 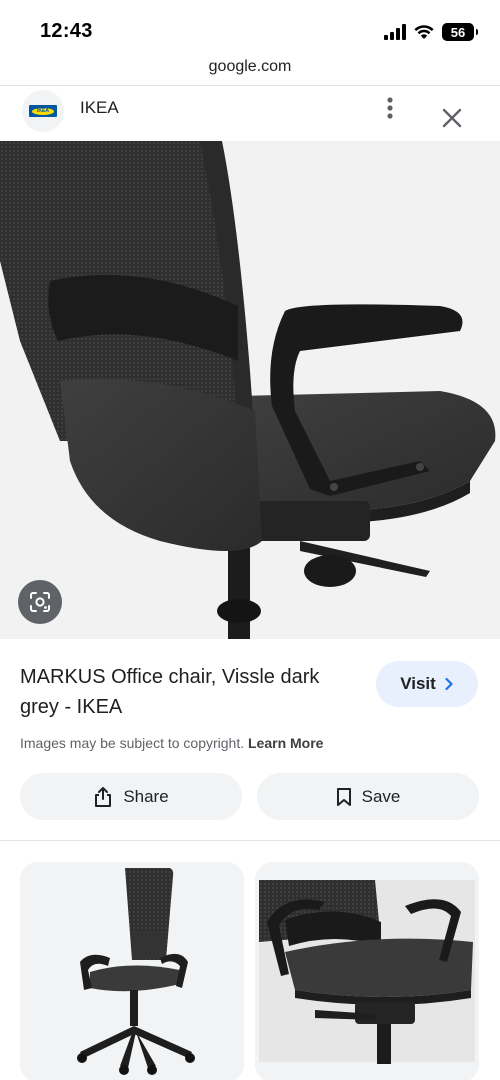 I want to click on ikea-logo-icon: IKEA, so click(x=43, y=111).